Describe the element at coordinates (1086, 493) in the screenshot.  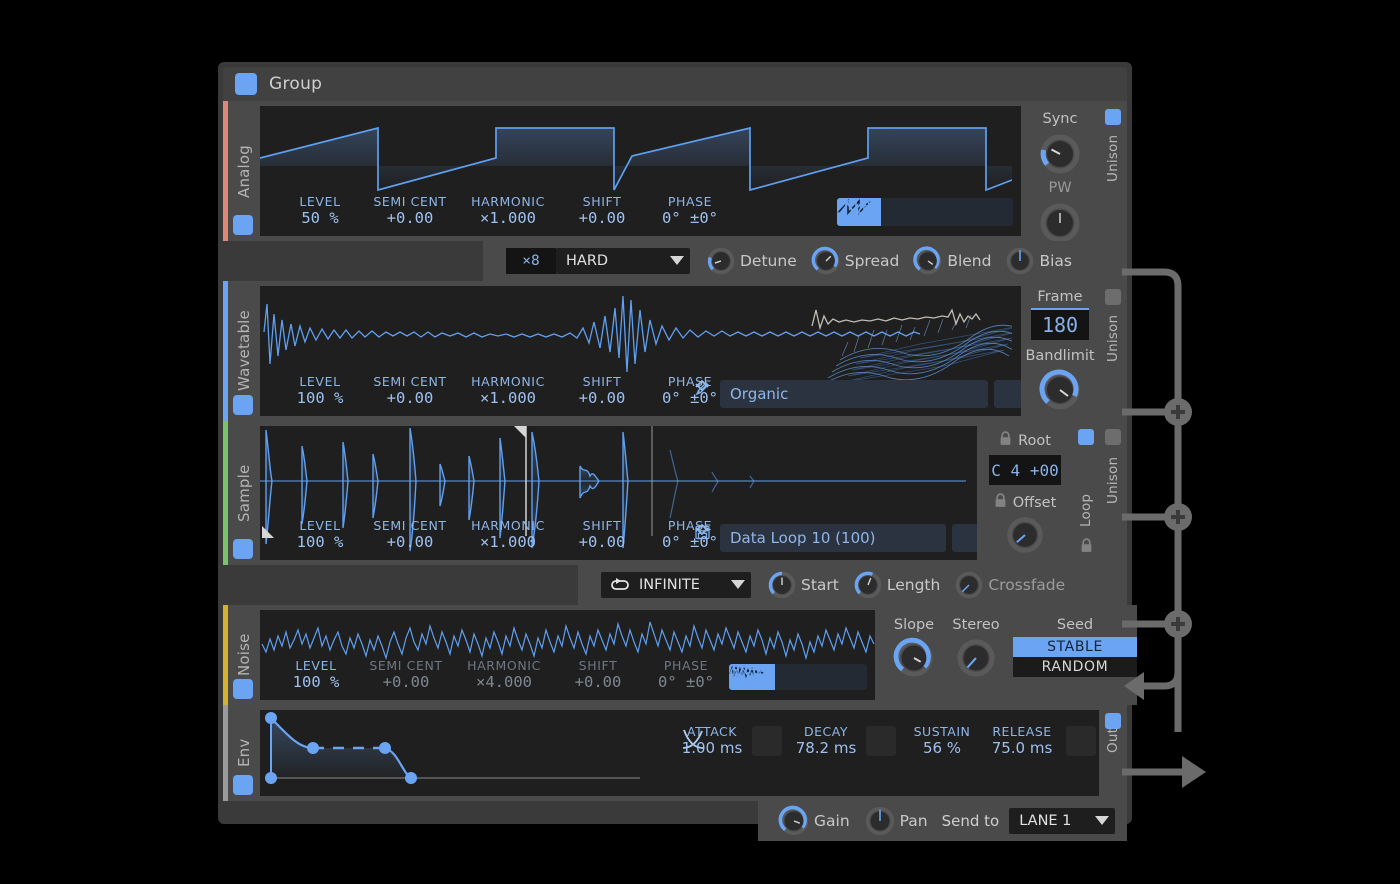
I see `sample-loop-column: Loop` at that location.